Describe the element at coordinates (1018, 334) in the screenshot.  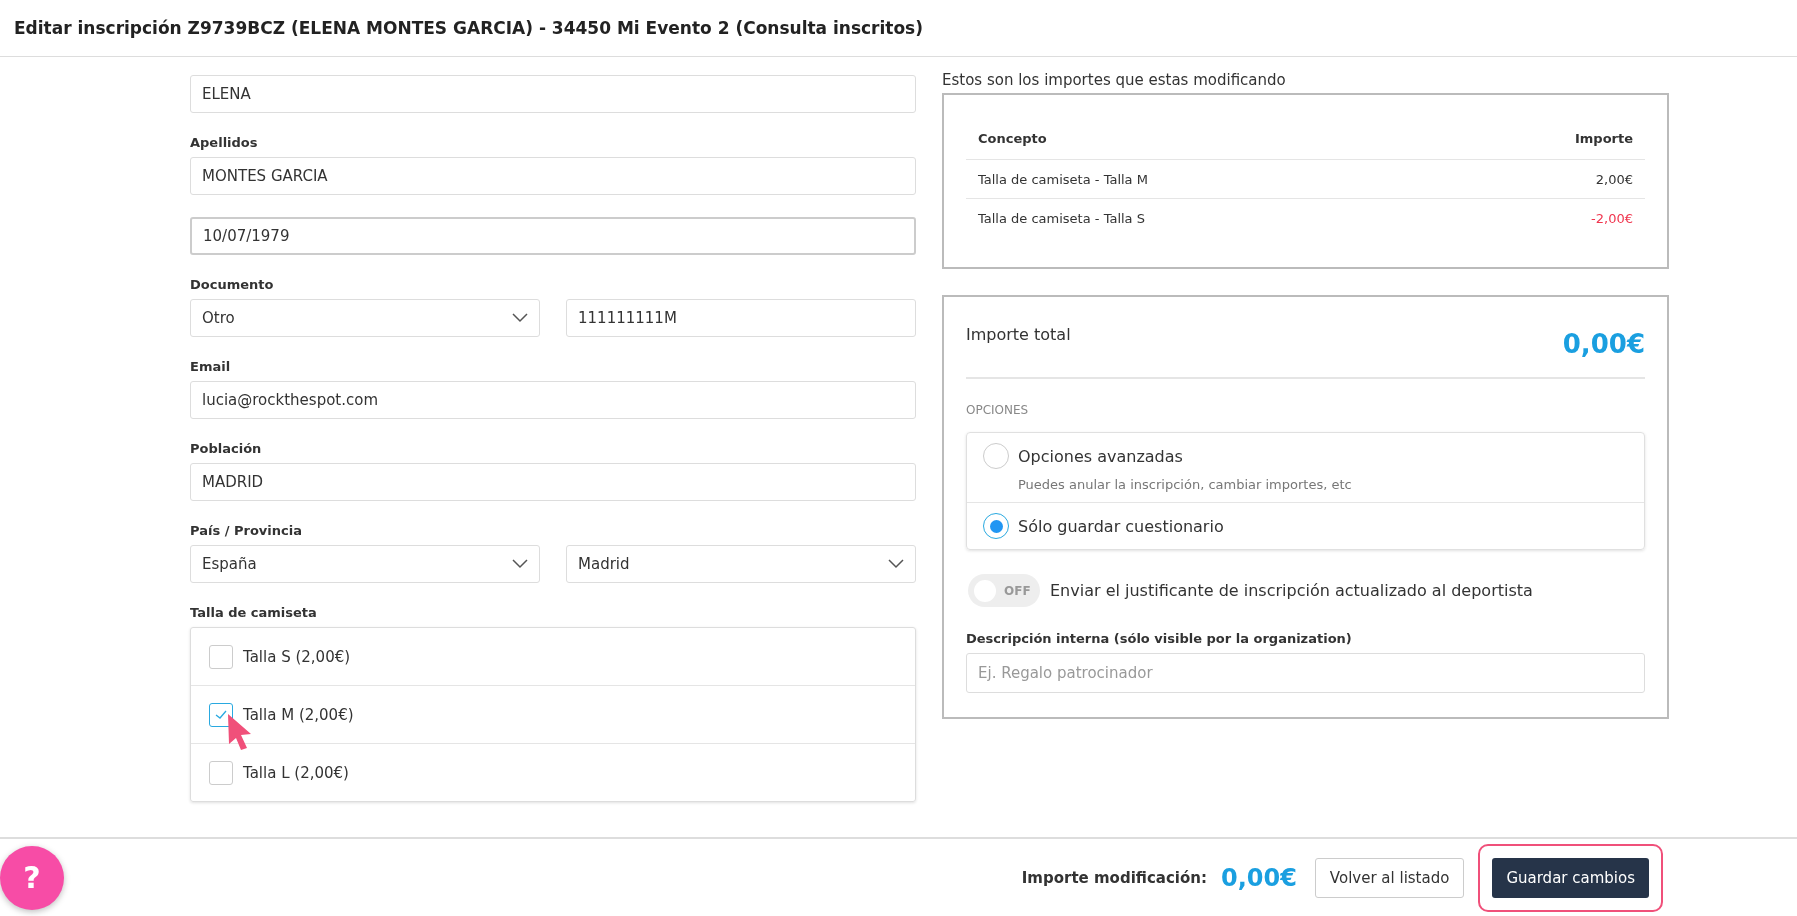
I see `total-label: Importe total` at that location.